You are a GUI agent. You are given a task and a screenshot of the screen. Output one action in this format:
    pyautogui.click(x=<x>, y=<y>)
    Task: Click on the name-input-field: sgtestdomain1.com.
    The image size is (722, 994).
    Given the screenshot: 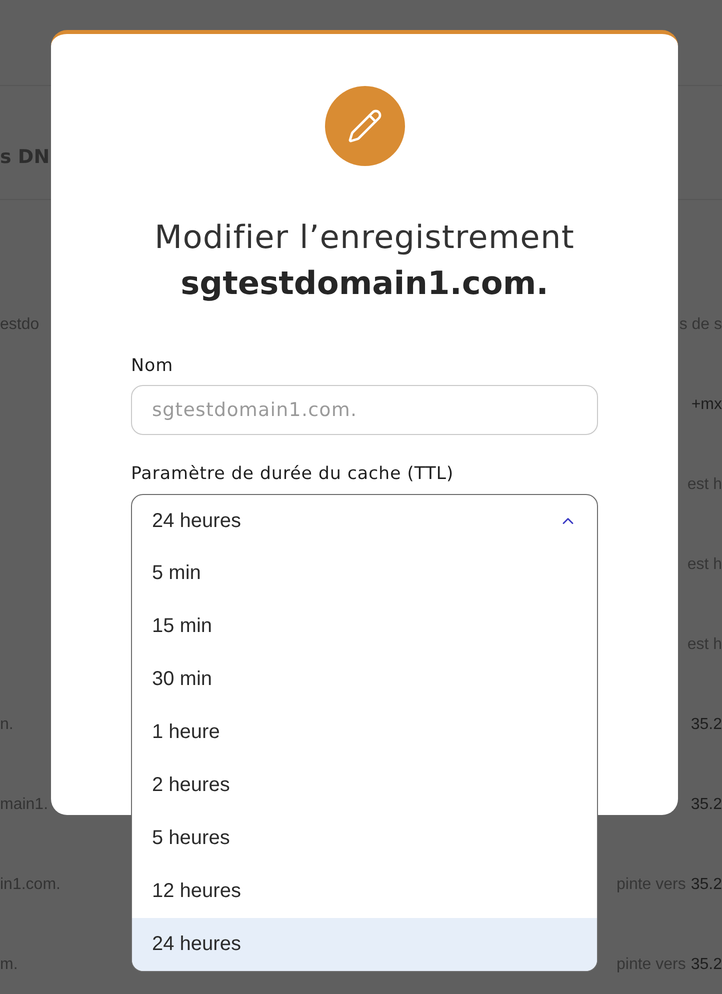 What is the action you would take?
    pyautogui.click(x=364, y=410)
    